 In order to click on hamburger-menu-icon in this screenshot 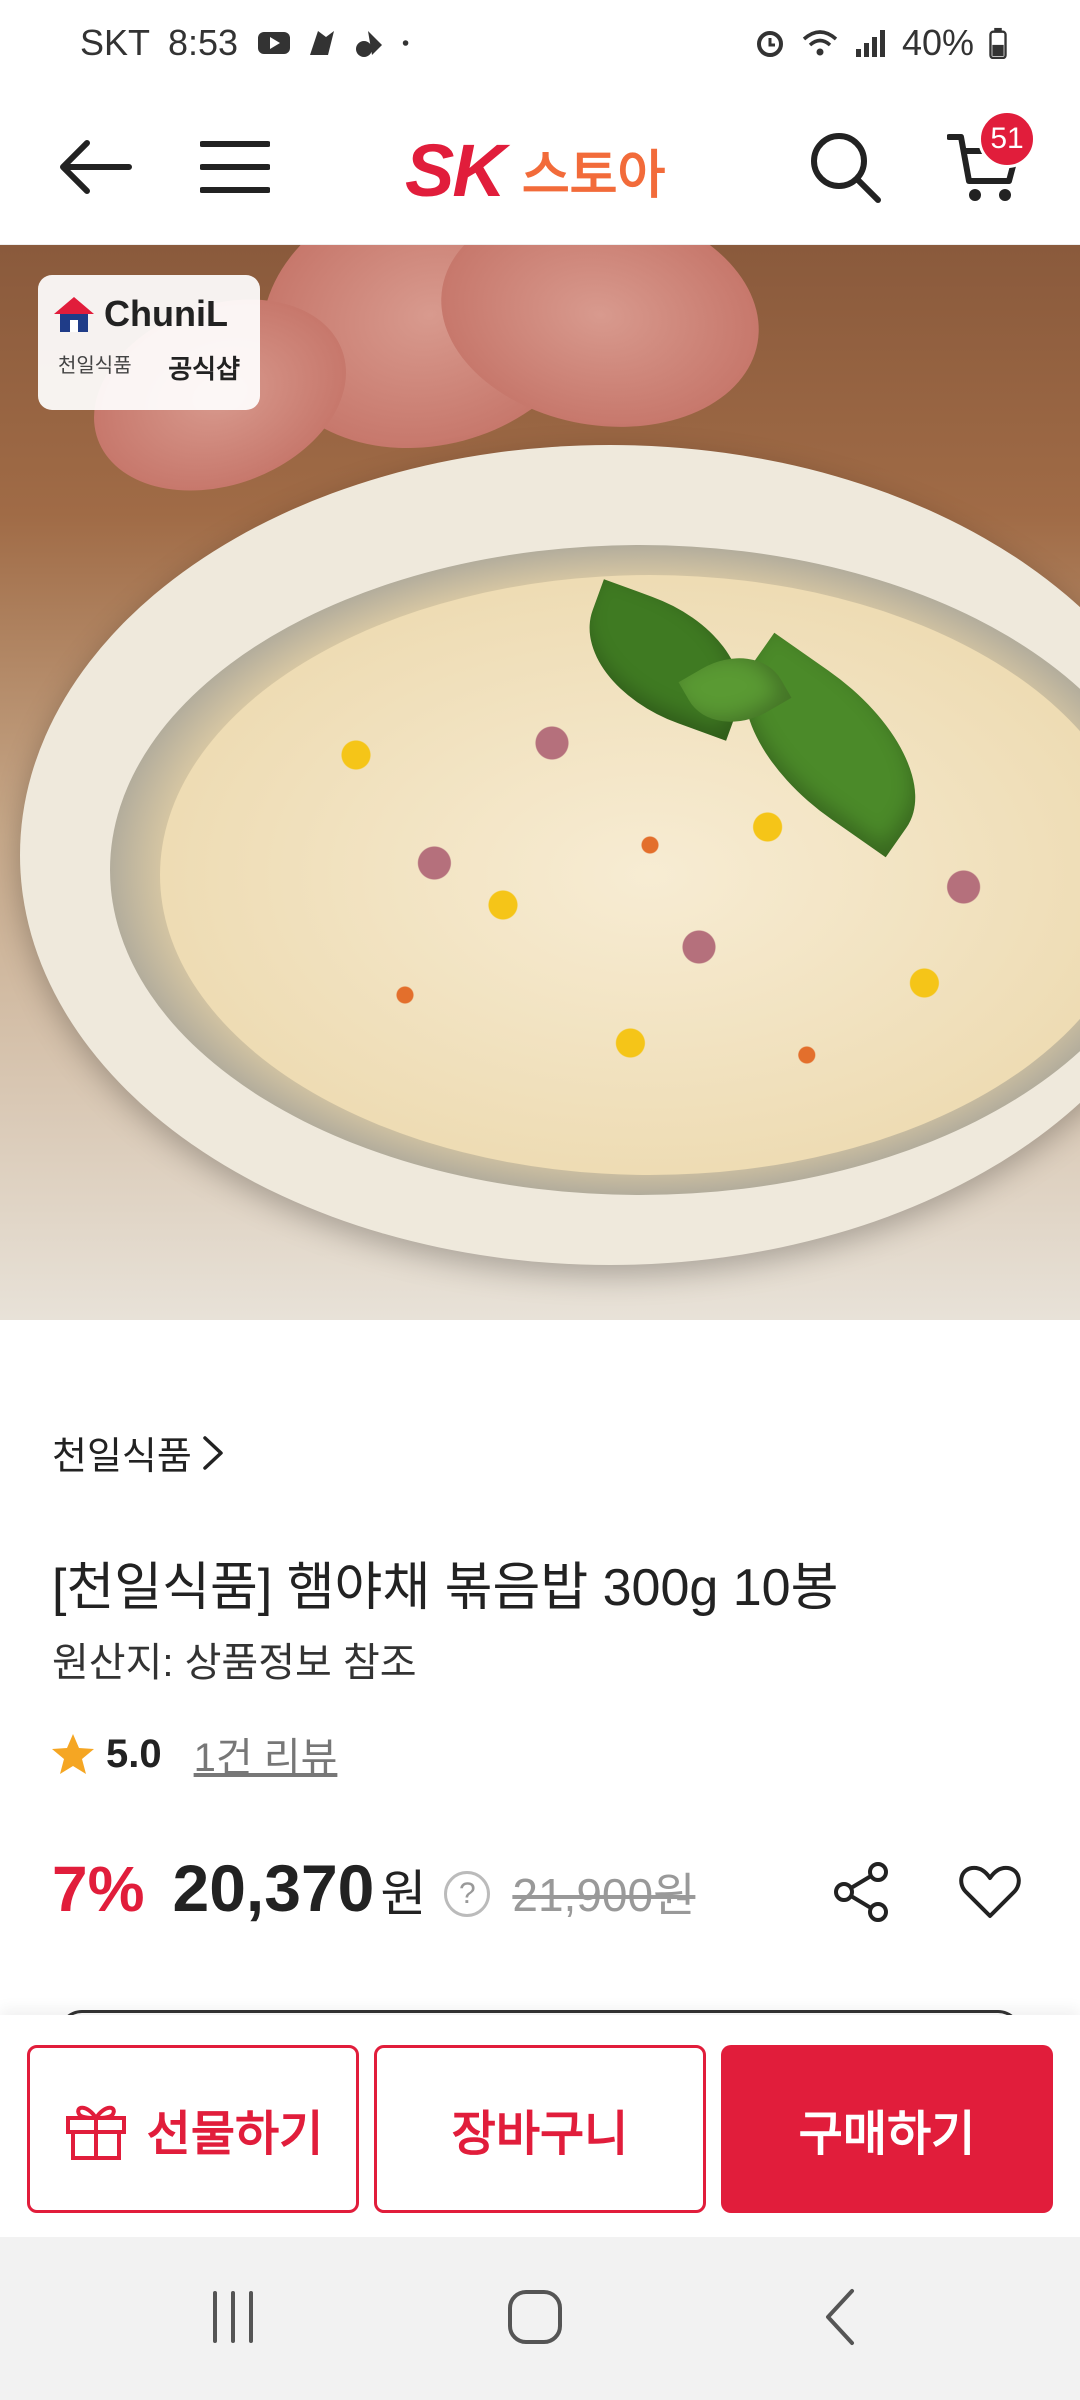, I will do `click(235, 167)`.